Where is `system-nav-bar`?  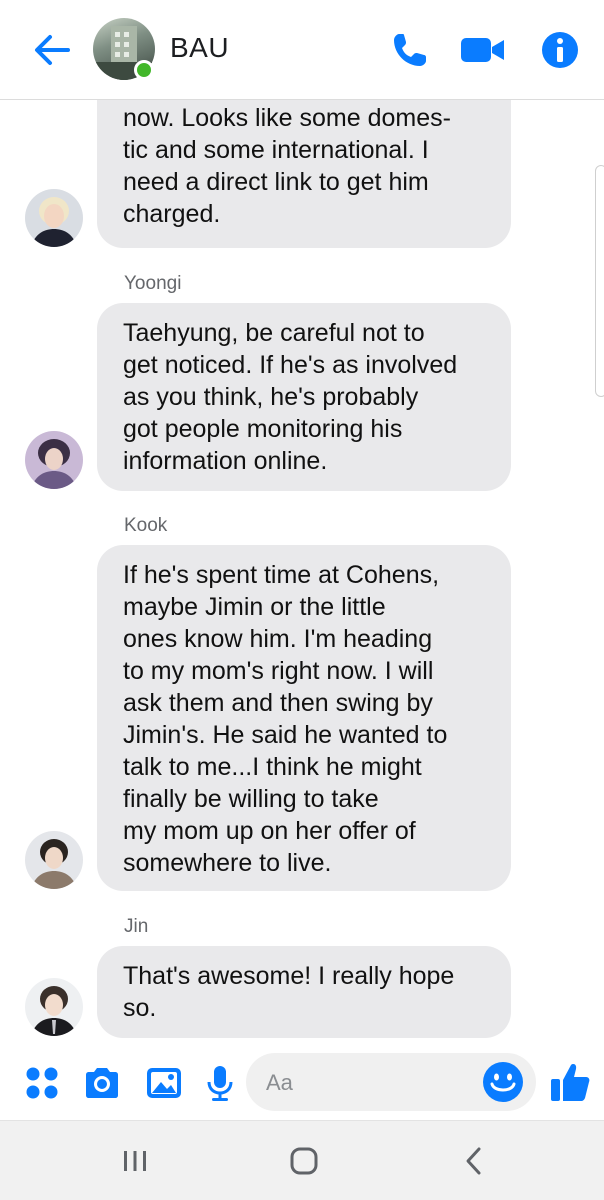
system-nav-bar is located at coordinates (302, 1160).